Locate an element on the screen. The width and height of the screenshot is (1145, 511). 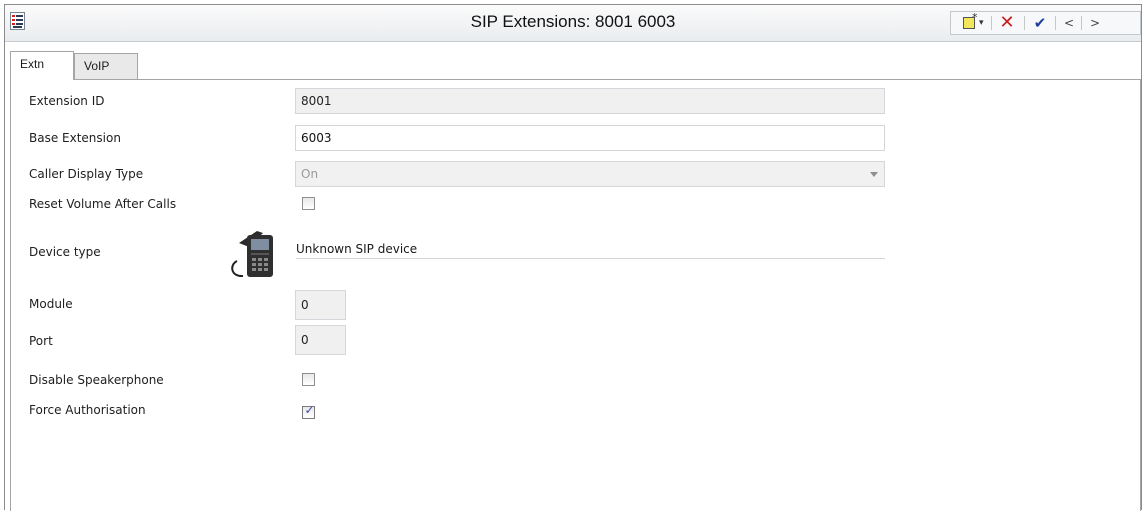
caller-display-type-value: On is located at coordinates (310, 174).